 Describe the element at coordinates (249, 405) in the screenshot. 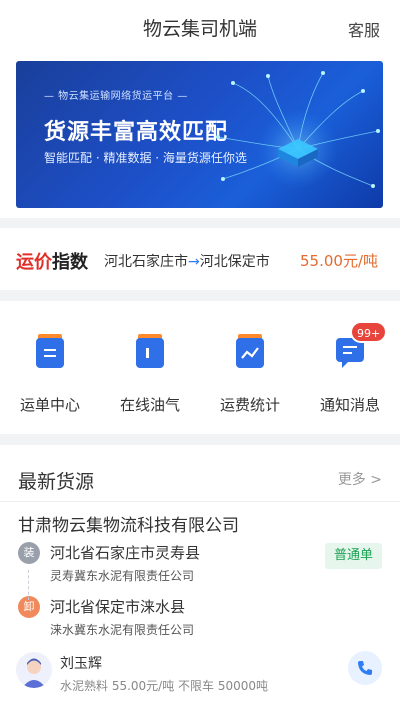

I see `menu-item-label: 运费统计` at that location.